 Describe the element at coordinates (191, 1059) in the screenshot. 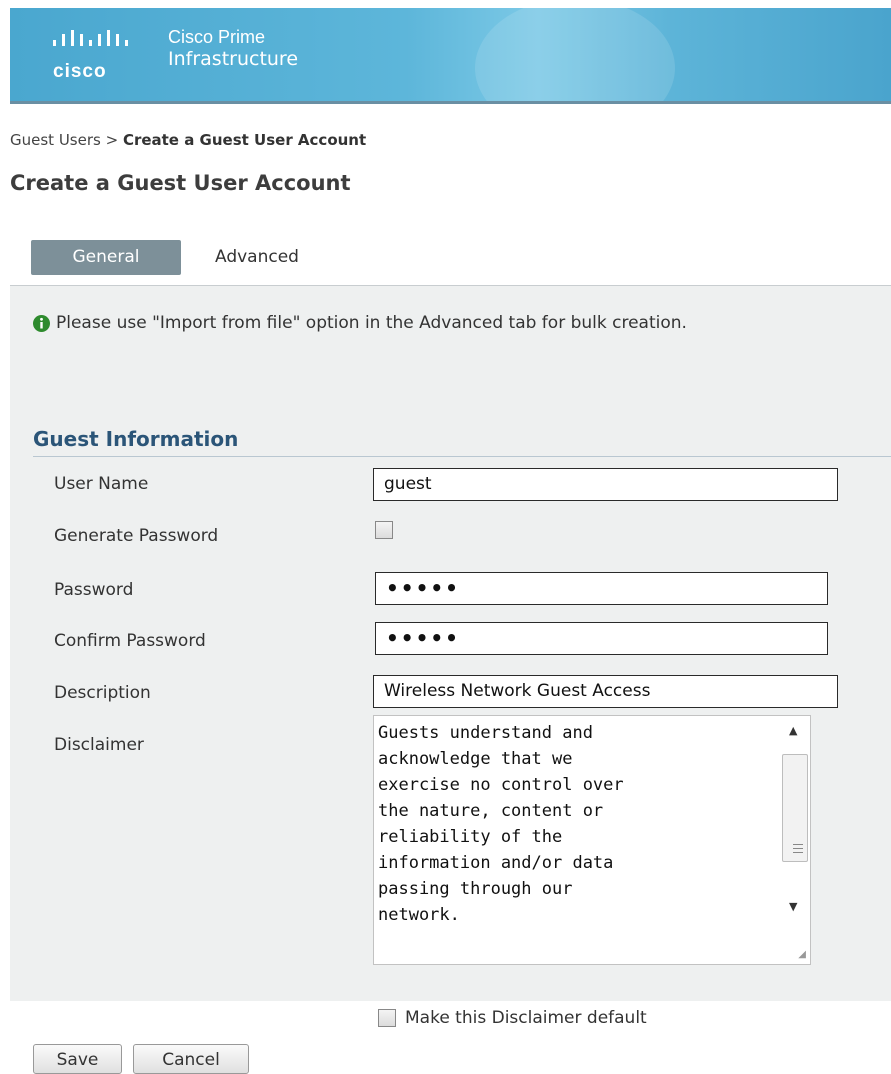

I see `cancel-button: Cancel` at that location.